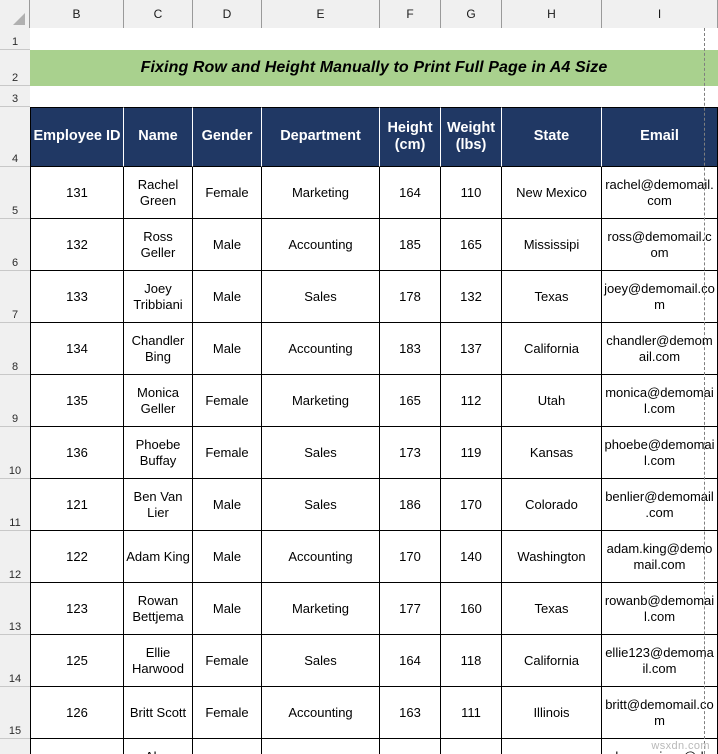 The height and width of the screenshot is (754, 718). What do you see at coordinates (410, 349) in the screenshot?
I see `cell-f8: 183` at bounding box center [410, 349].